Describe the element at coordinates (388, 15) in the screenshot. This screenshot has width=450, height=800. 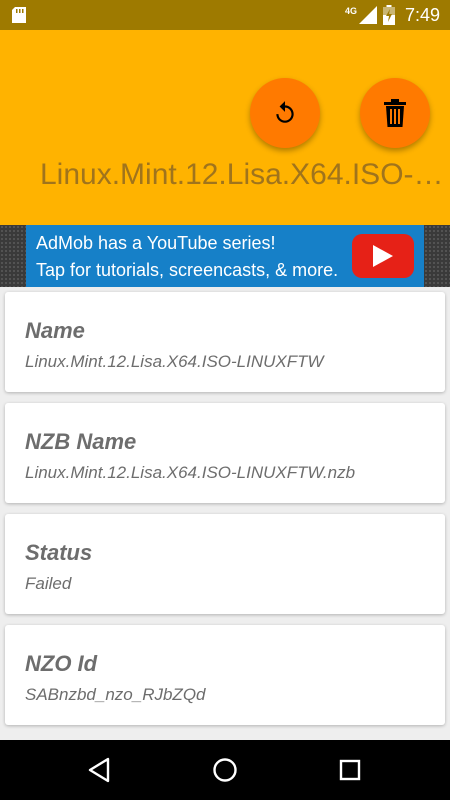
I see `battery-icon` at that location.